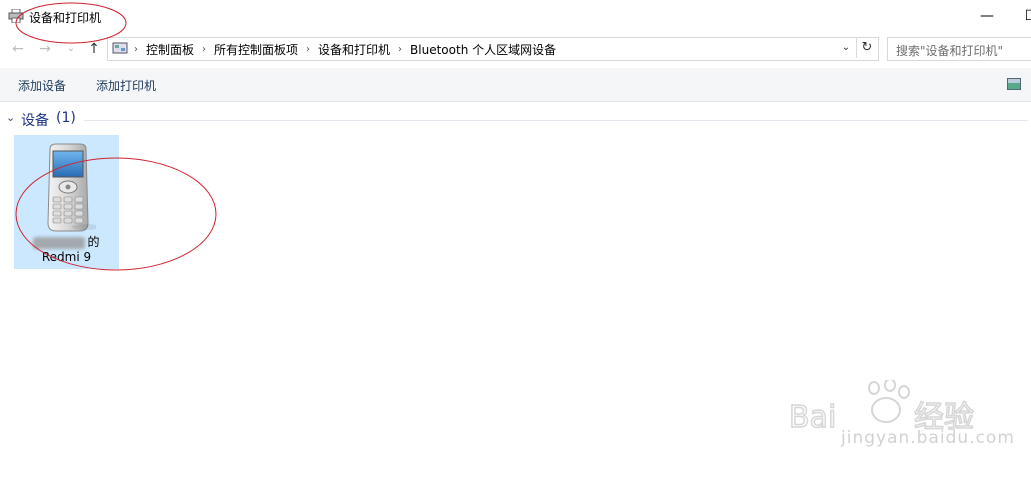  I want to click on mobile-phone-icon, so click(71, 187).